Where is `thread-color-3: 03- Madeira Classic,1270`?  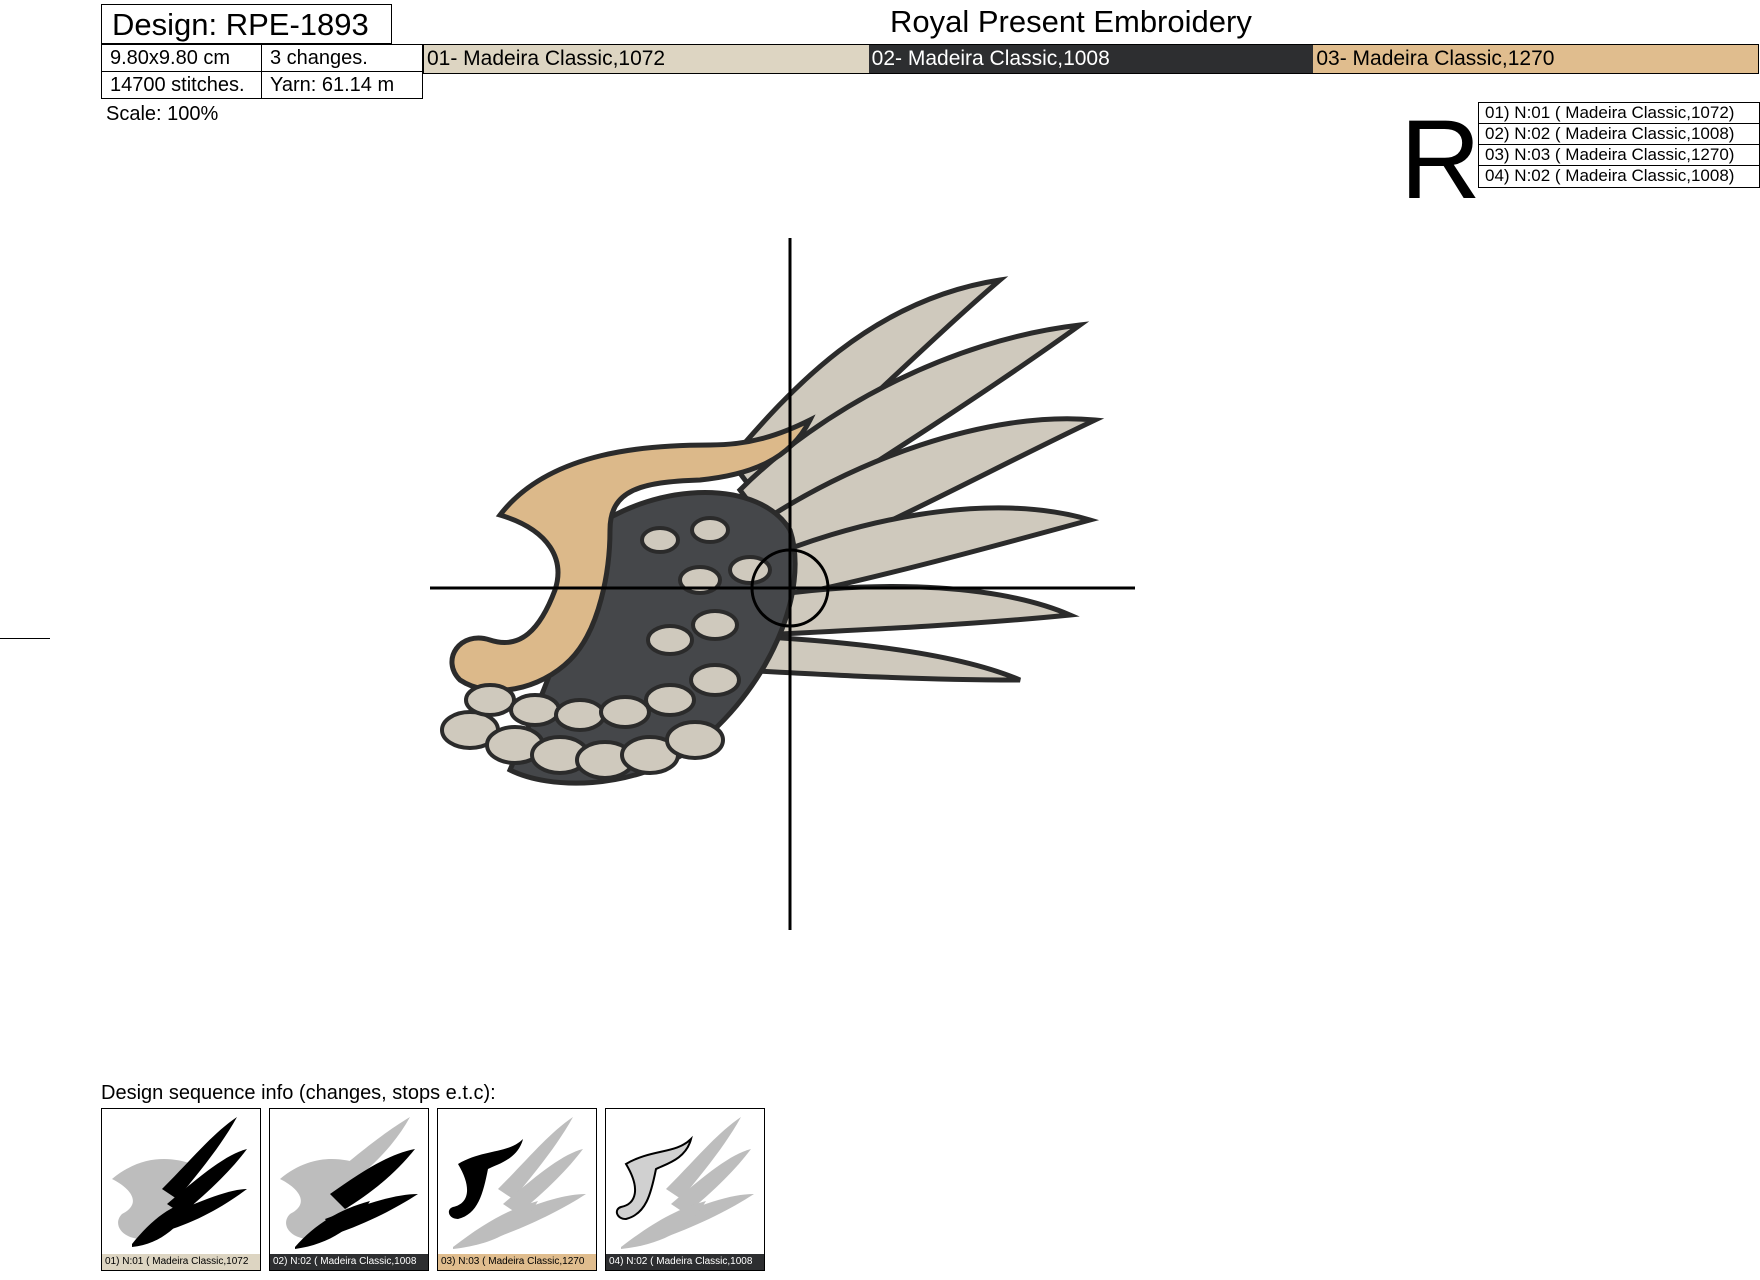 thread-color-3: 03- Madeira Classic,1270 is located at coordinates (1536, 59).